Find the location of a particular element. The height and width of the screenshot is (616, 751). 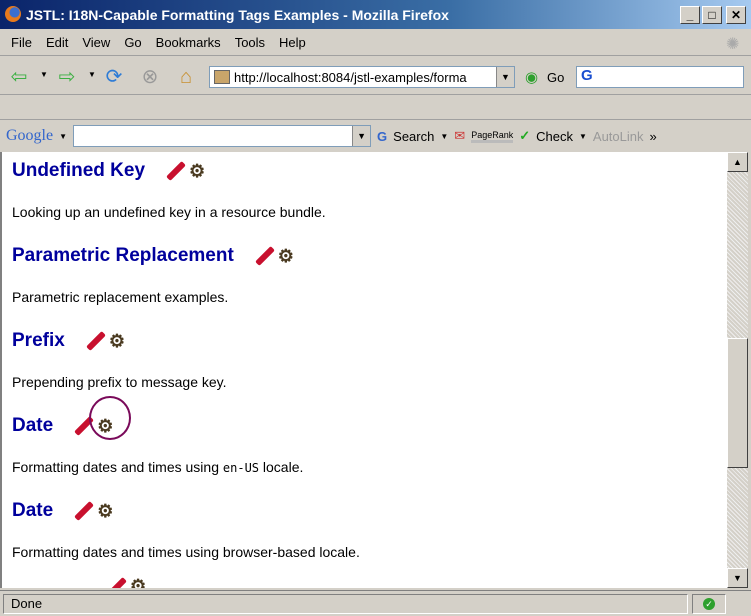

close-button: ✕ is located at coordinates (736, 15).